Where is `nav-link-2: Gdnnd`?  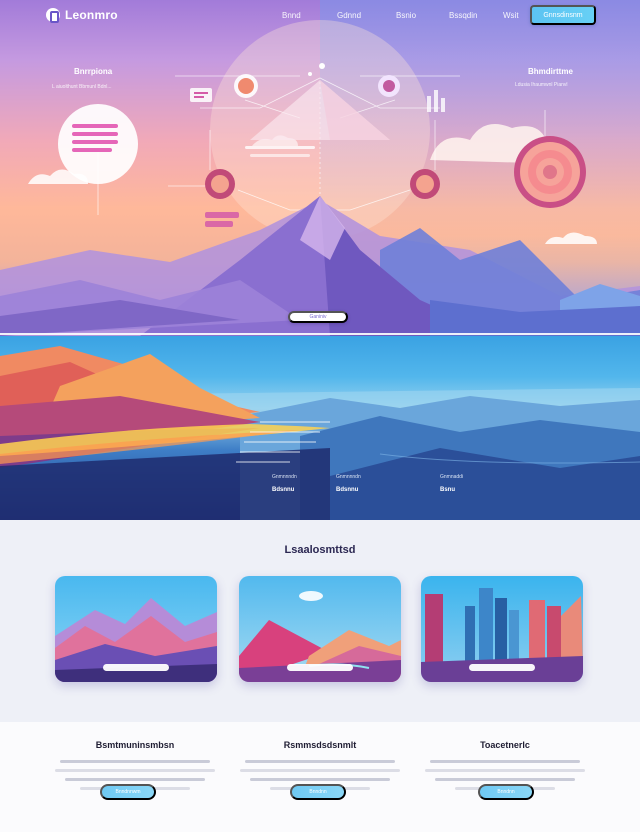 nav-link-2: Gdnnd is located at coordinates (349, 15).